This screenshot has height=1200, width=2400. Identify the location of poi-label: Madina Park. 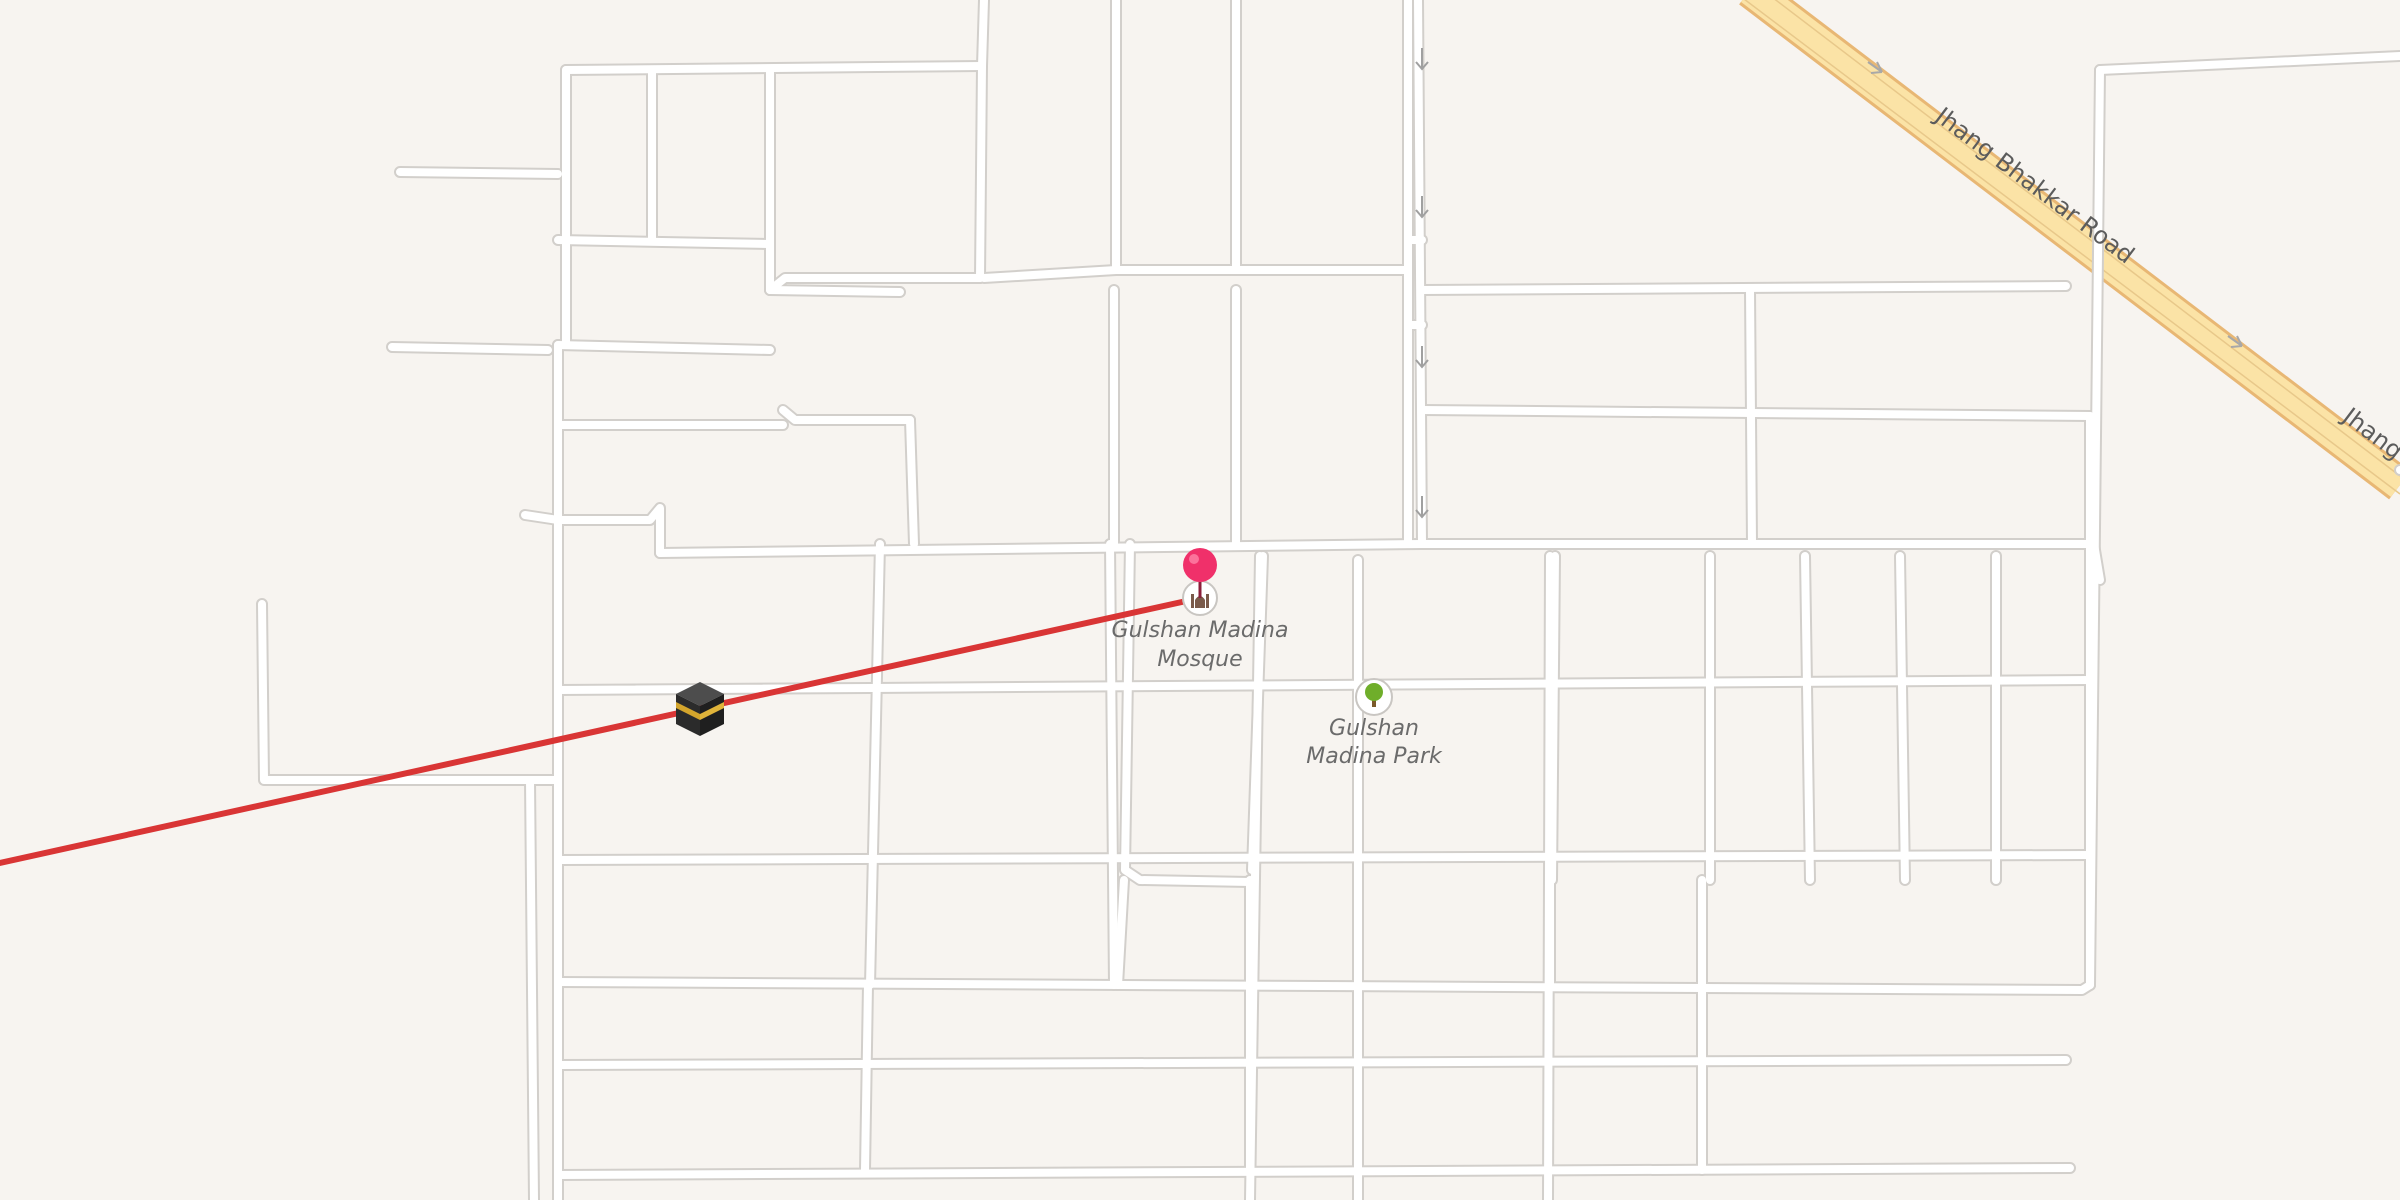
(1374, 756).